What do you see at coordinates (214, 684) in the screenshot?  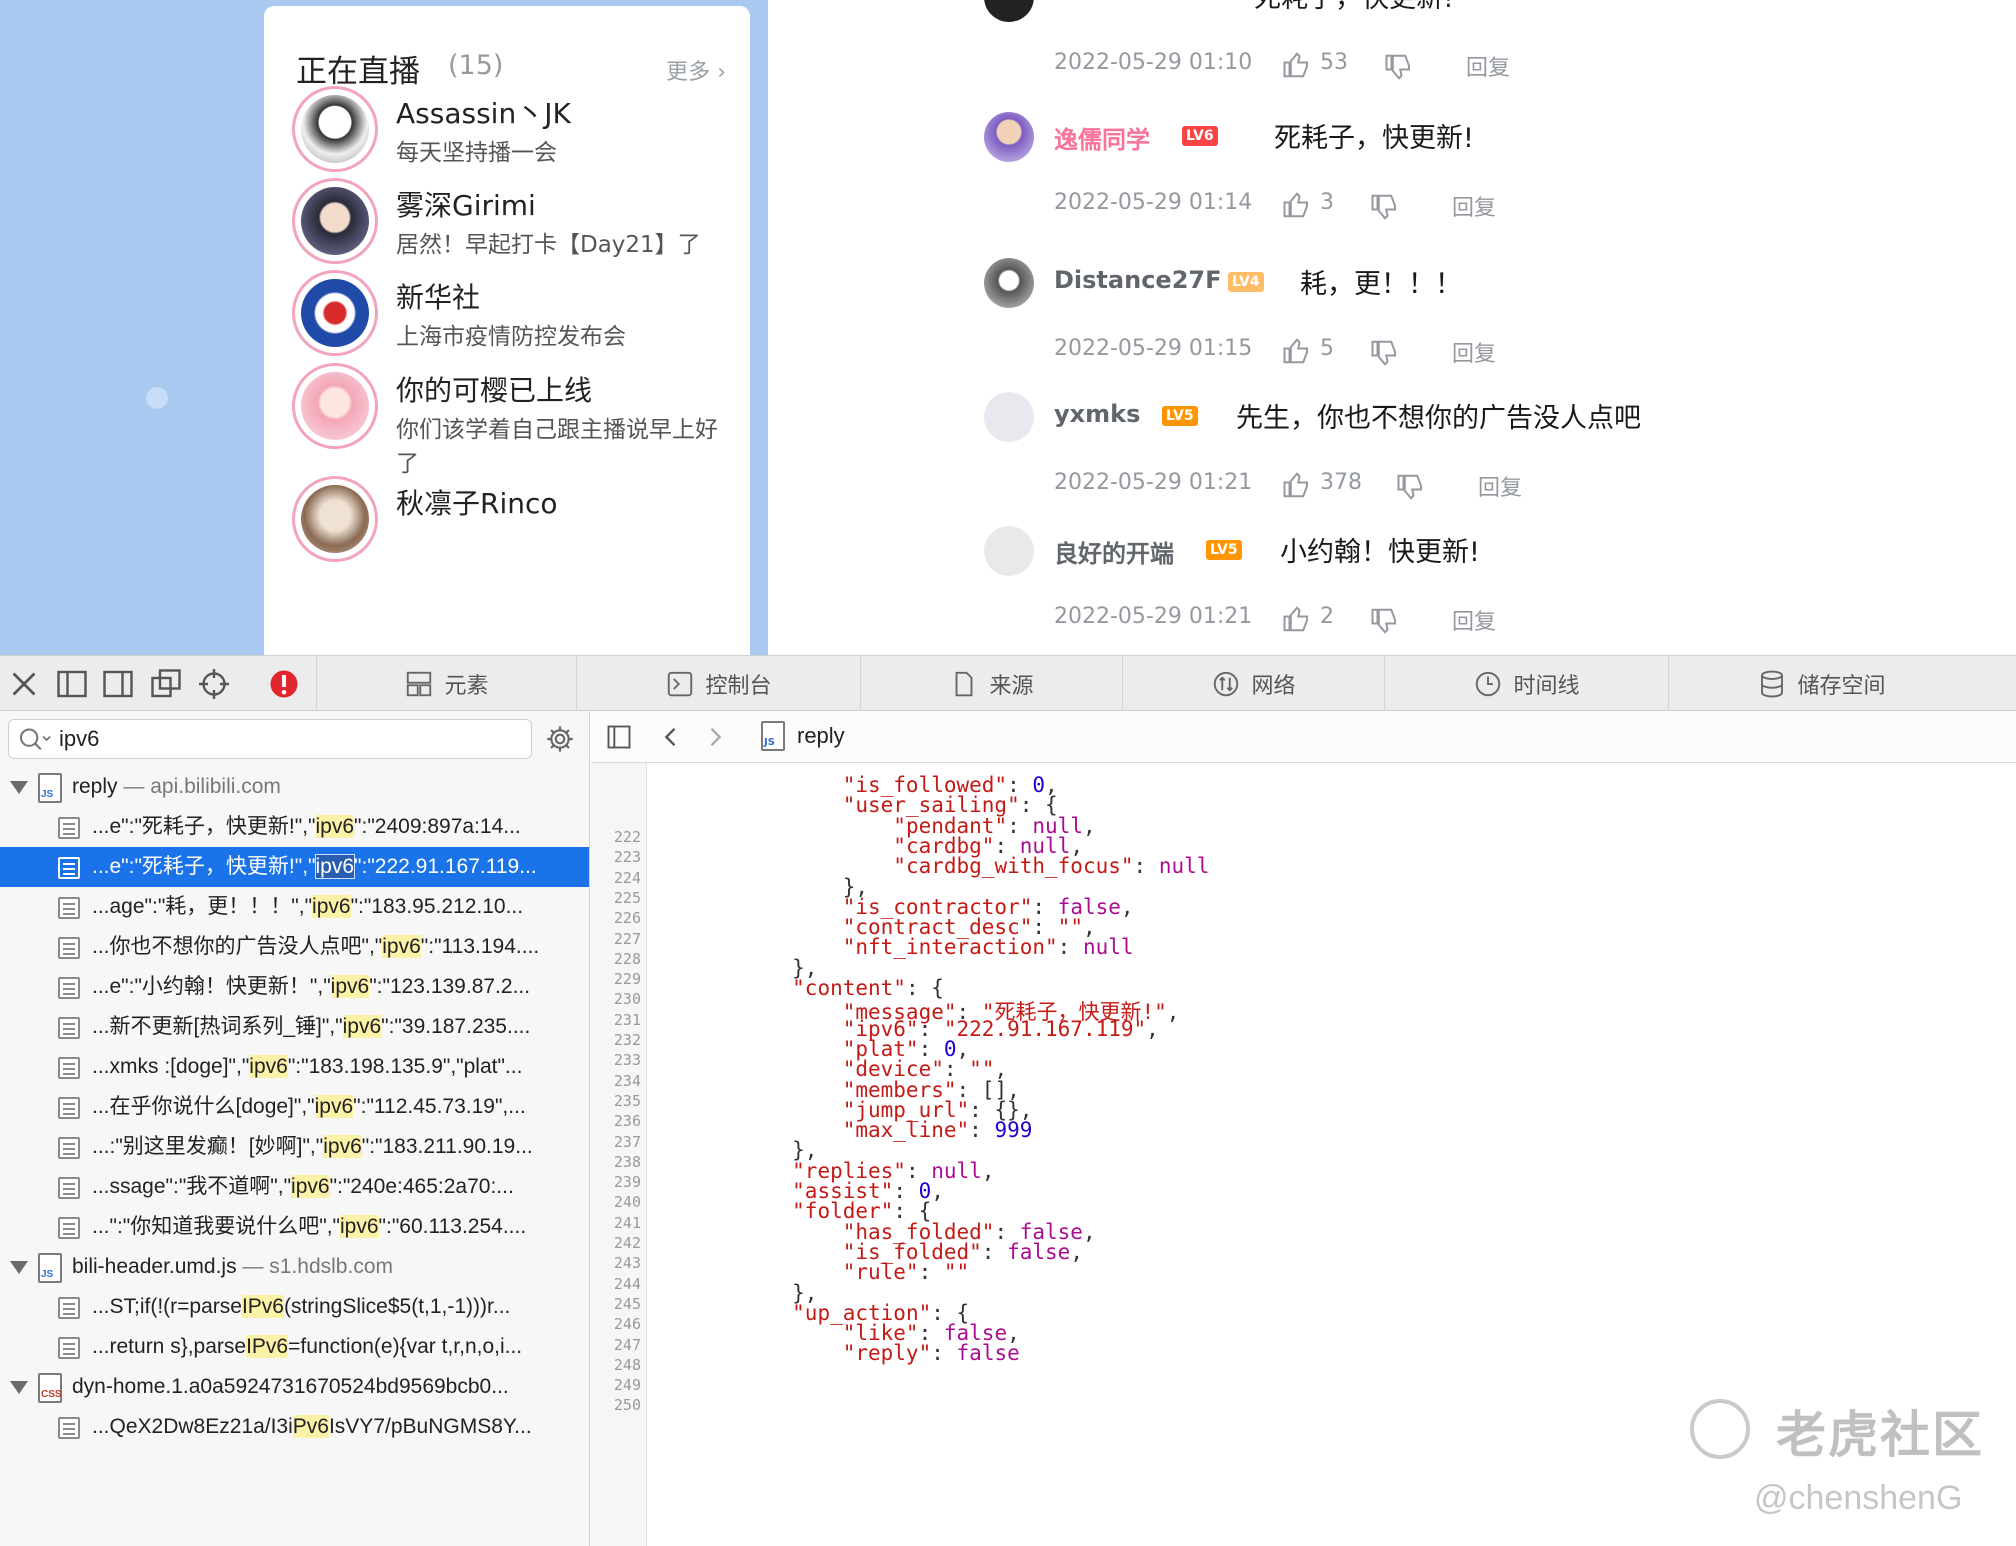 I see `crosshair-icon` at bounding box center [214, 684].